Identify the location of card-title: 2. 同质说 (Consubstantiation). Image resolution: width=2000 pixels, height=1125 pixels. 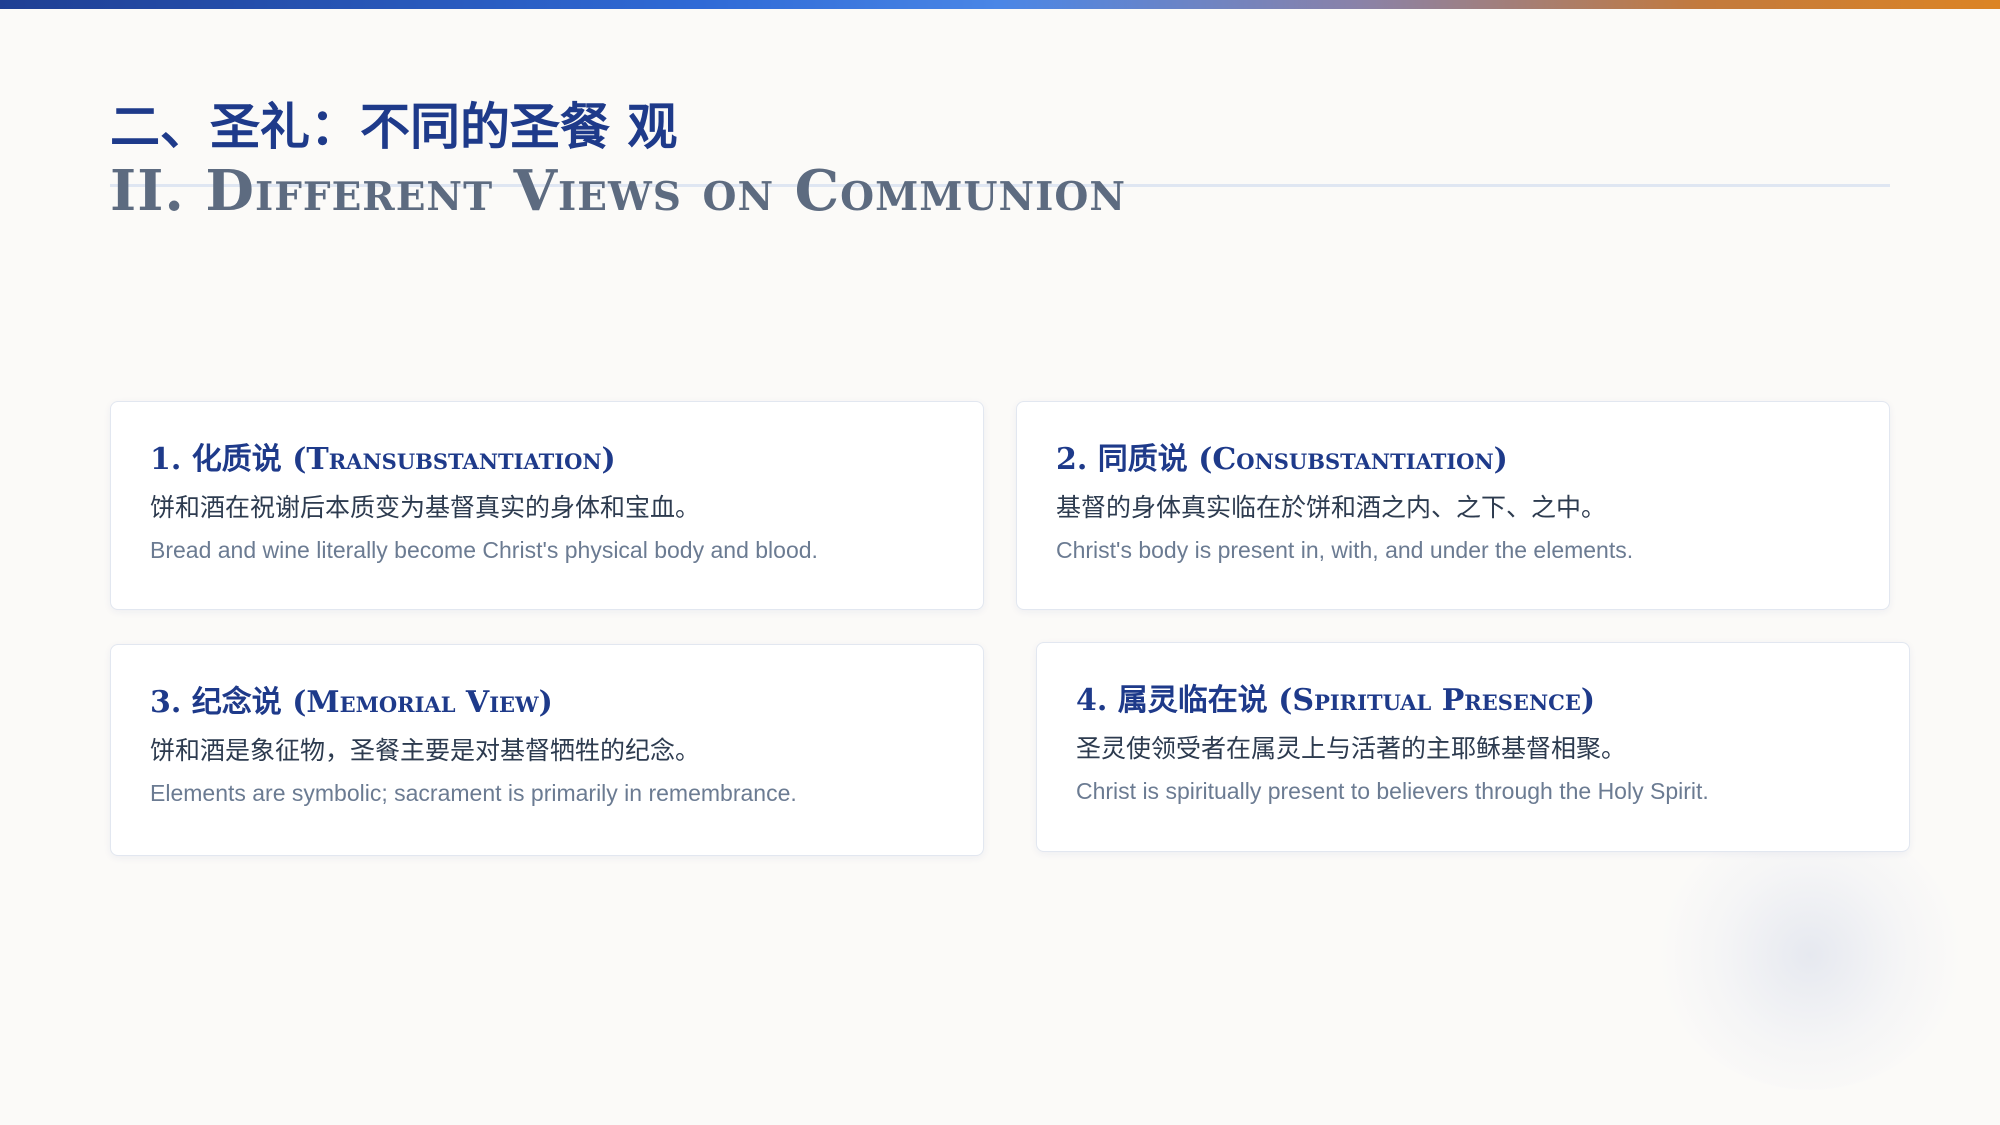
(1282, 459).